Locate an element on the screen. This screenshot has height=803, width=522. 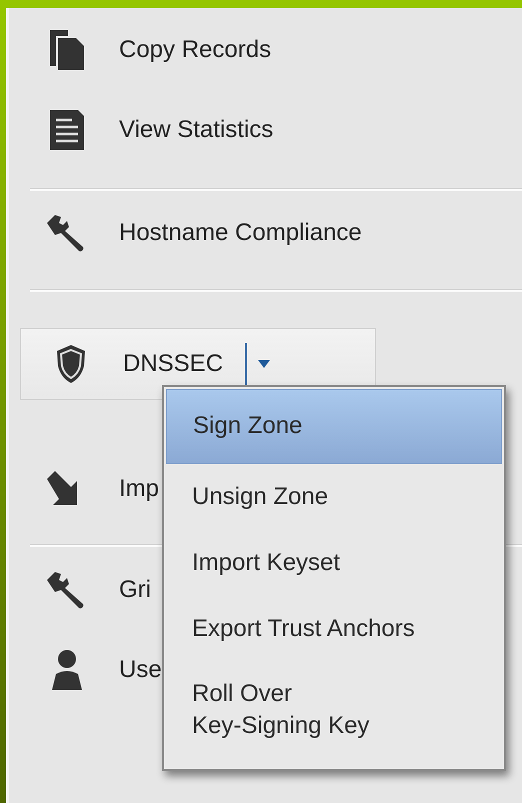
menu-item: Hostname Compliance is located at coordinates (240, 233).